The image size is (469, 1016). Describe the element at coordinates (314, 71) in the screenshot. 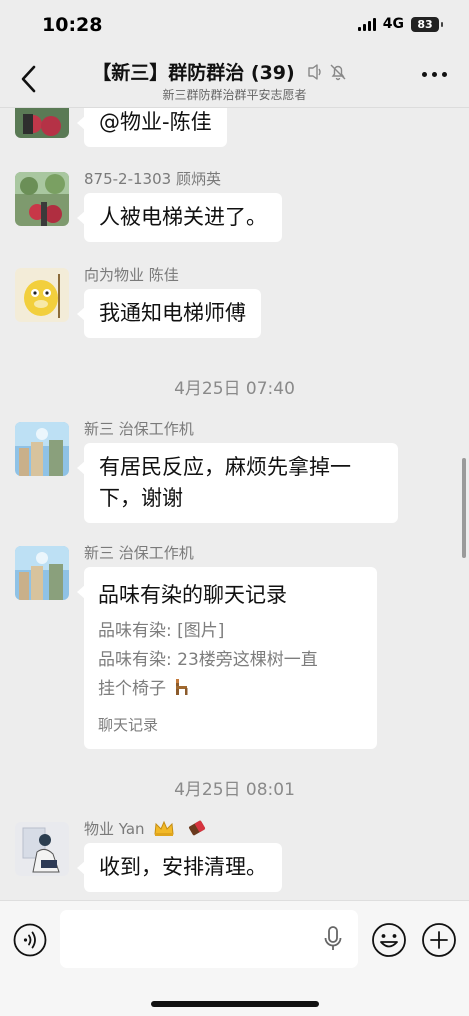

I see `earpiece-icon` at that location.